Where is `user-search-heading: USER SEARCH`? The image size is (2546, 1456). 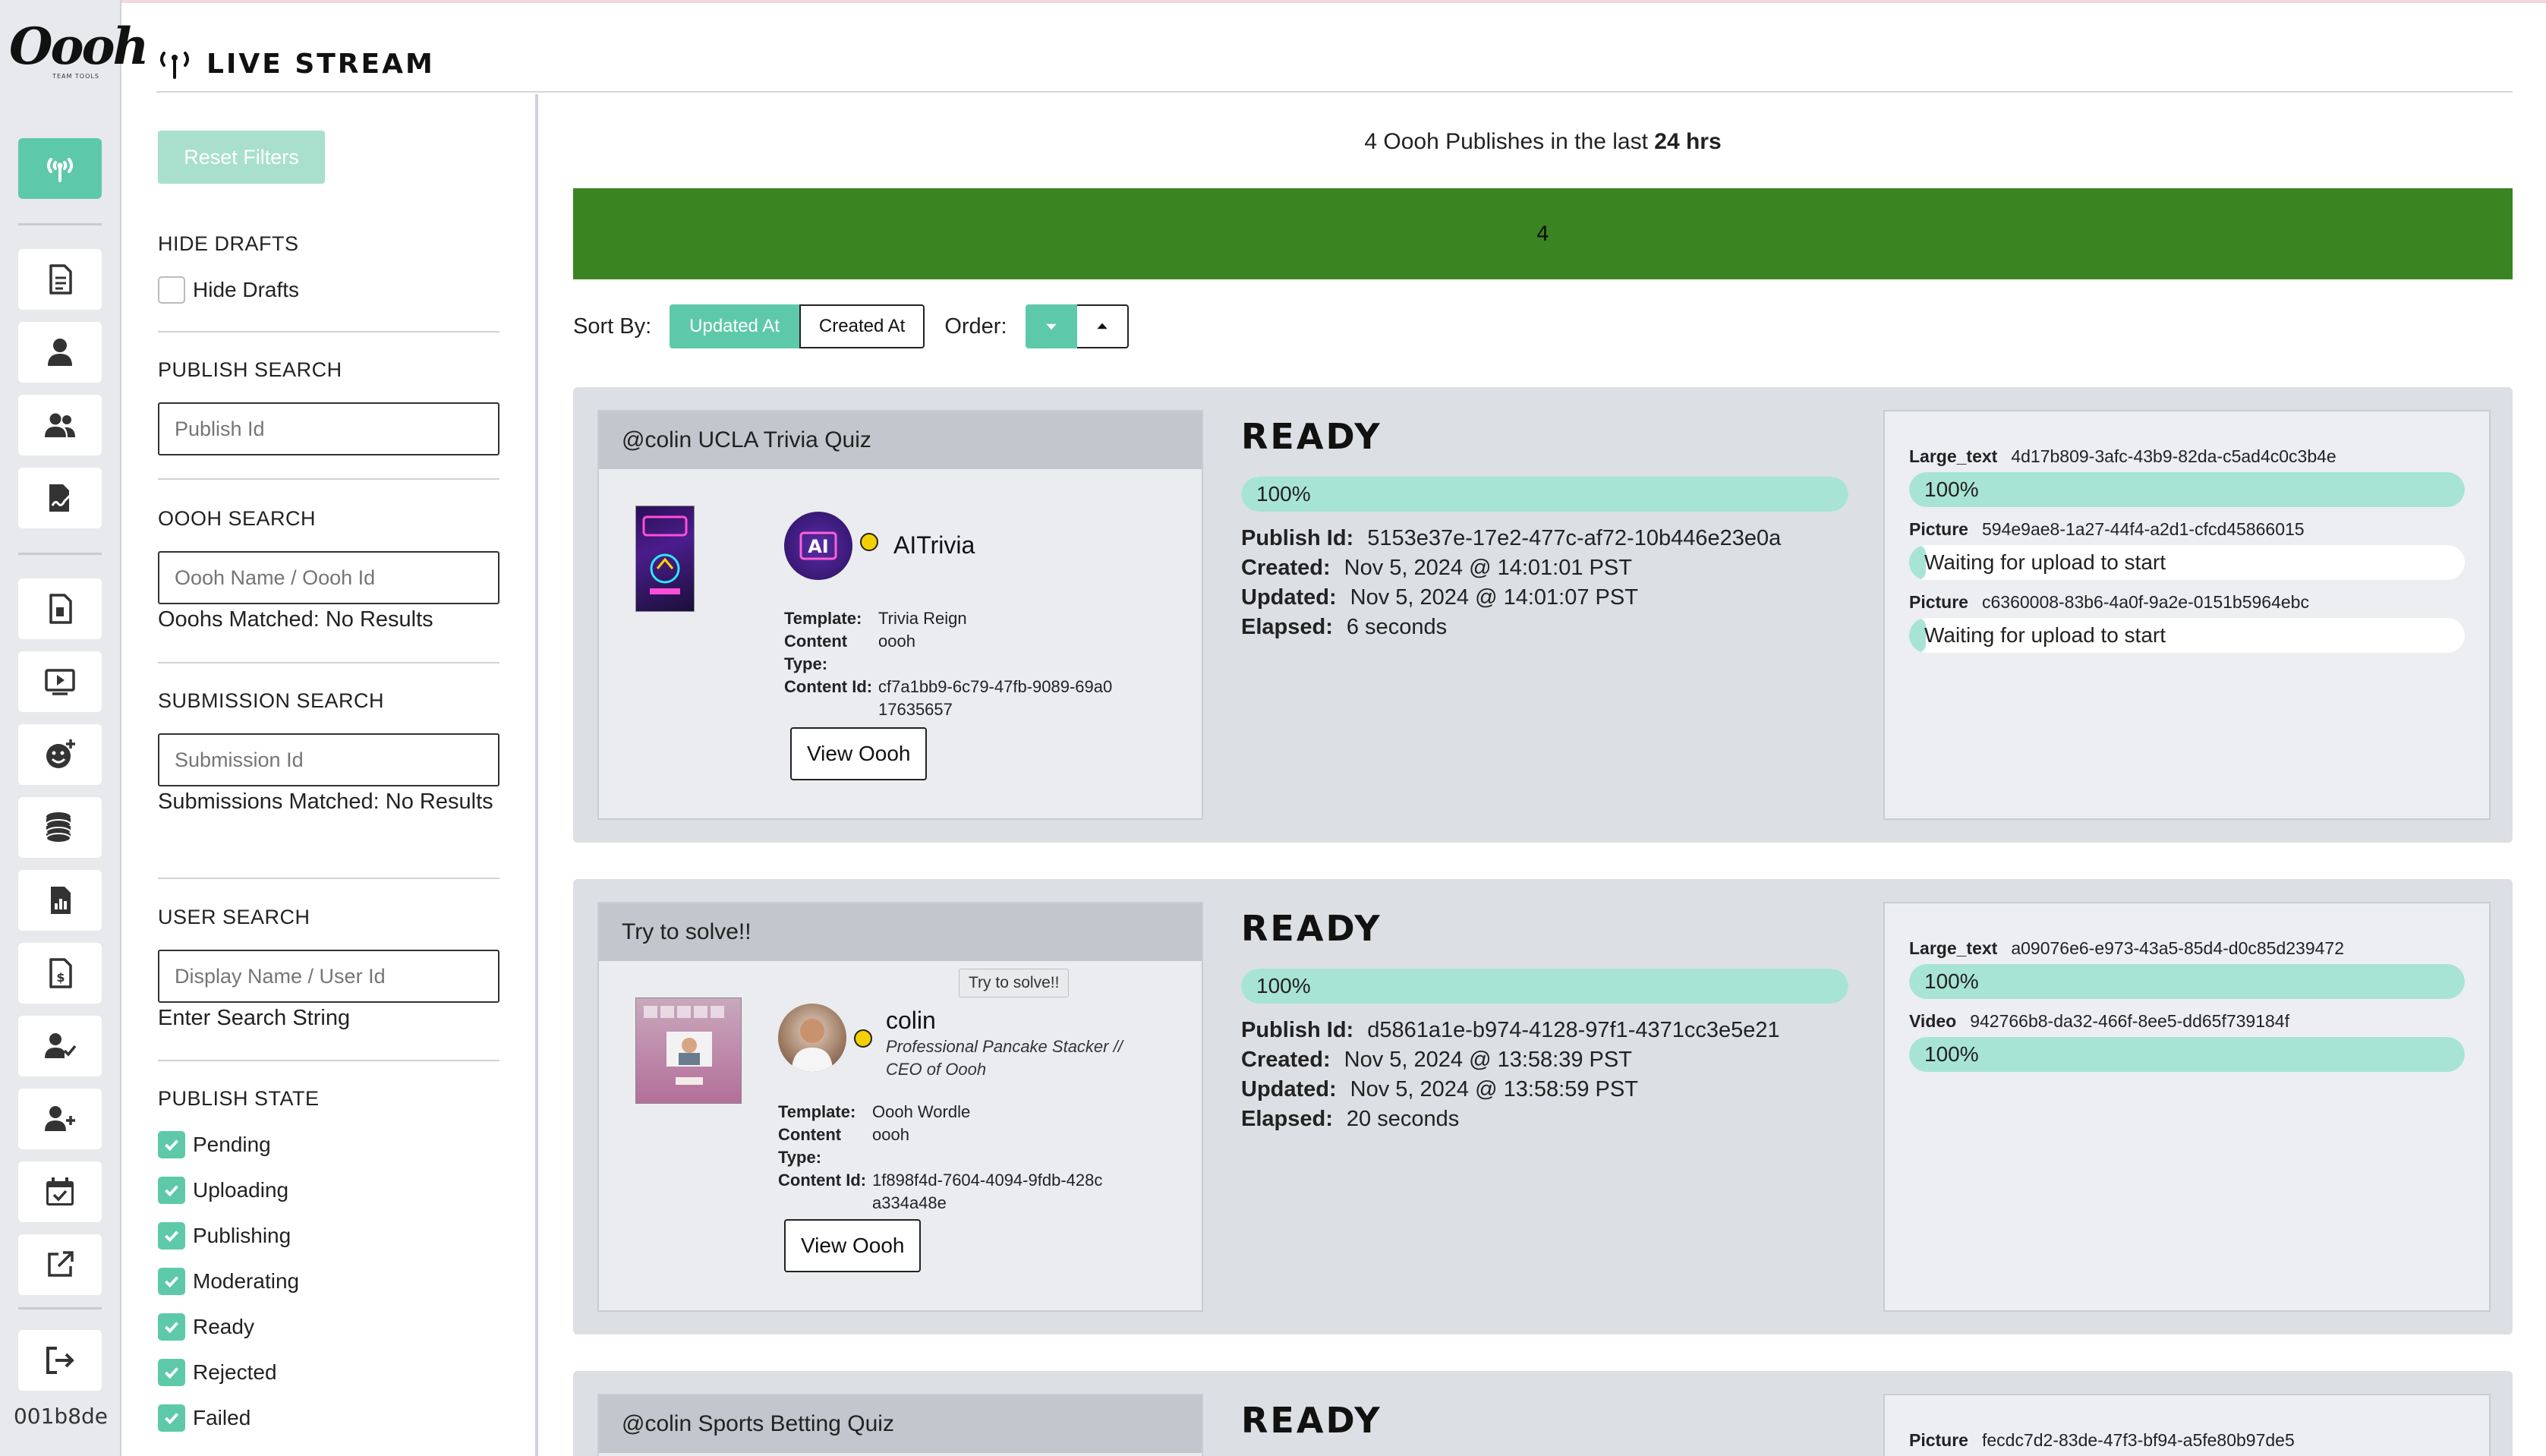 user-search-heading: USER SEARCH is located at coordinates (234, 917).